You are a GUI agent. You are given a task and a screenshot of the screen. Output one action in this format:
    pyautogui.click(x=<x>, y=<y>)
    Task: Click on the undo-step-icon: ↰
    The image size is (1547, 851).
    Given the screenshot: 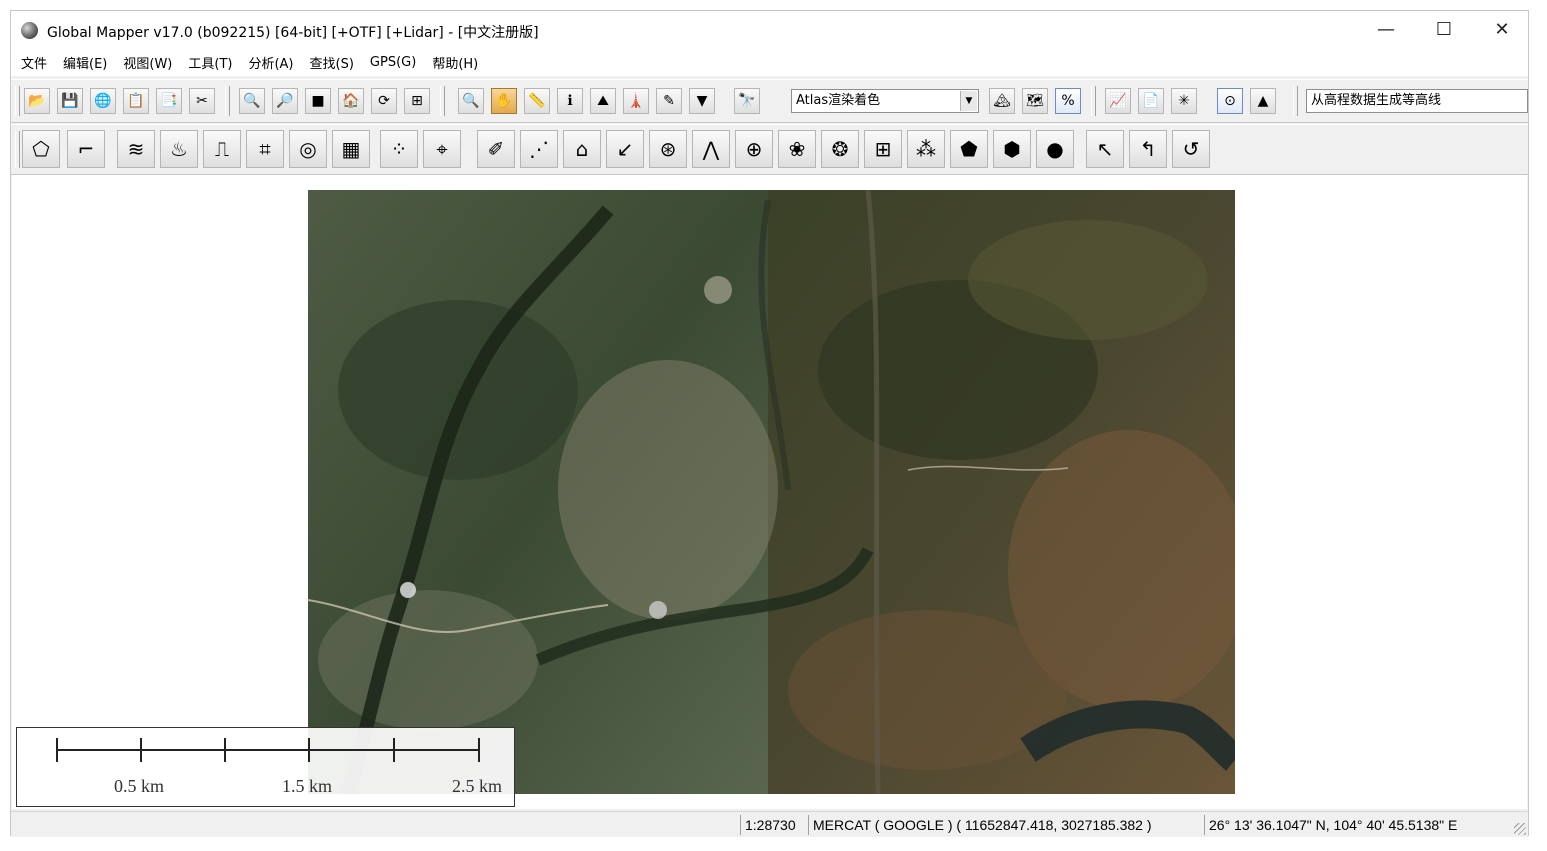 What is the action you would take?
    pyautogui.click(x=1148, y=149)
    